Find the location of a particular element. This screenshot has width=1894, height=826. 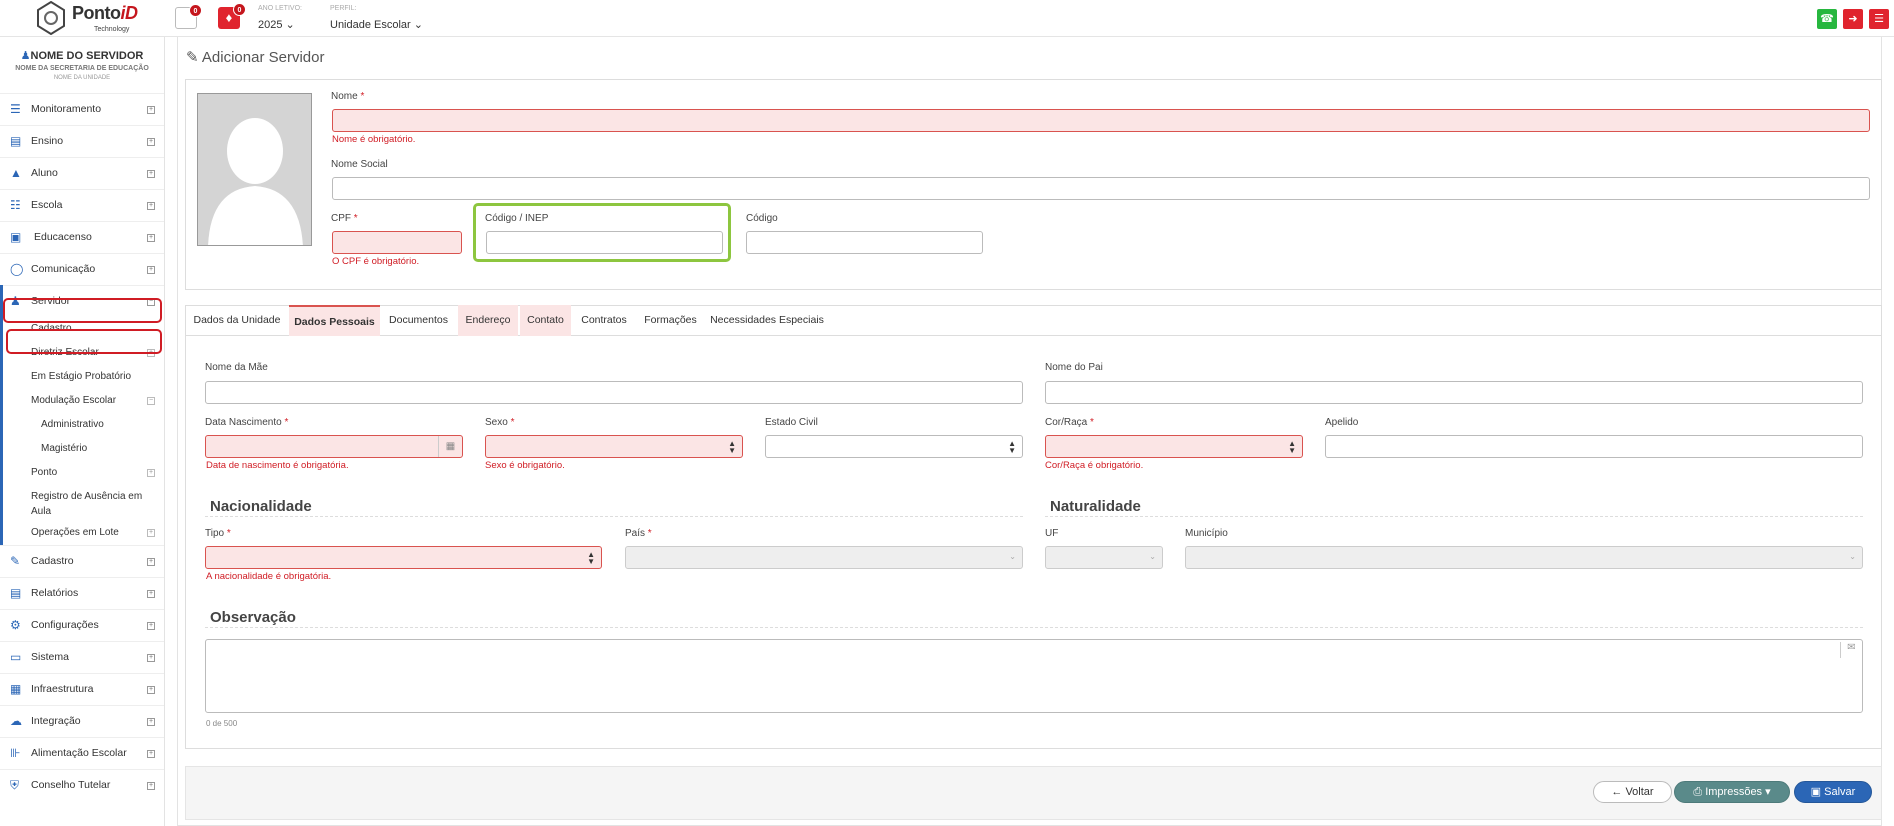

nacionalidade-divider is located at coordinates (614, 516).